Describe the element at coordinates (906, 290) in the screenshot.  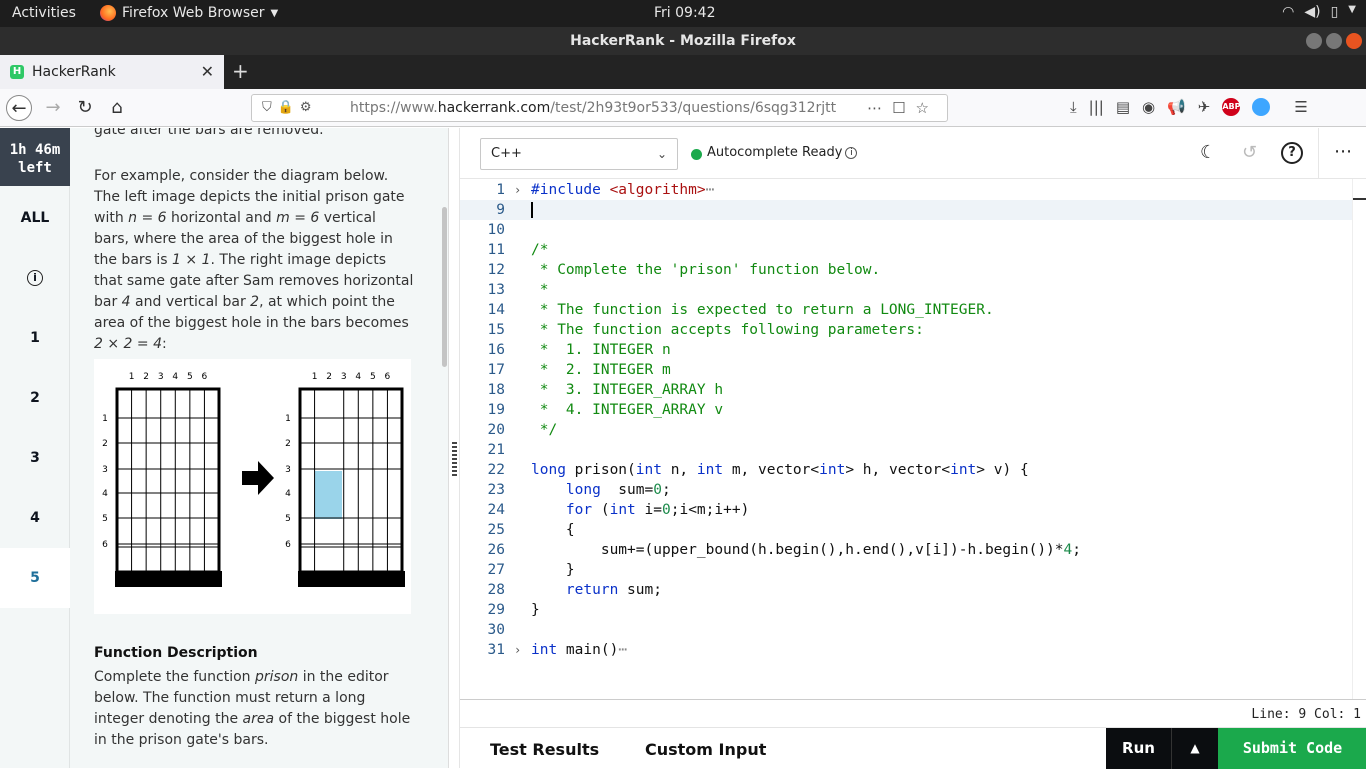
I see `code-line: 13 *` at that location.